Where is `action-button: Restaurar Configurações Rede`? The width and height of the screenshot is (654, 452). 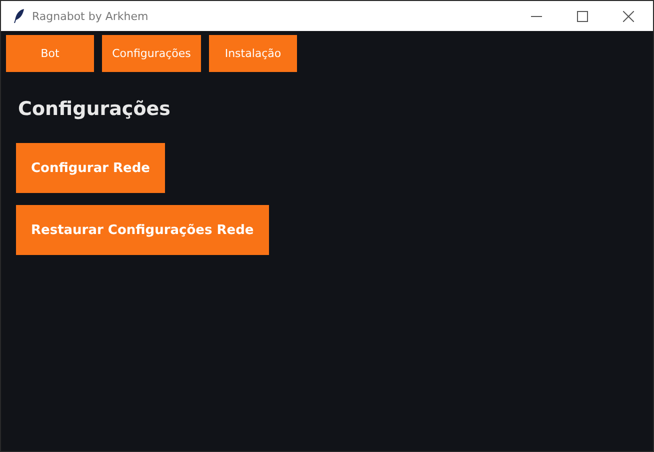
action-button: Restaurar Configurações Rede is located at coordinates (142, 230).